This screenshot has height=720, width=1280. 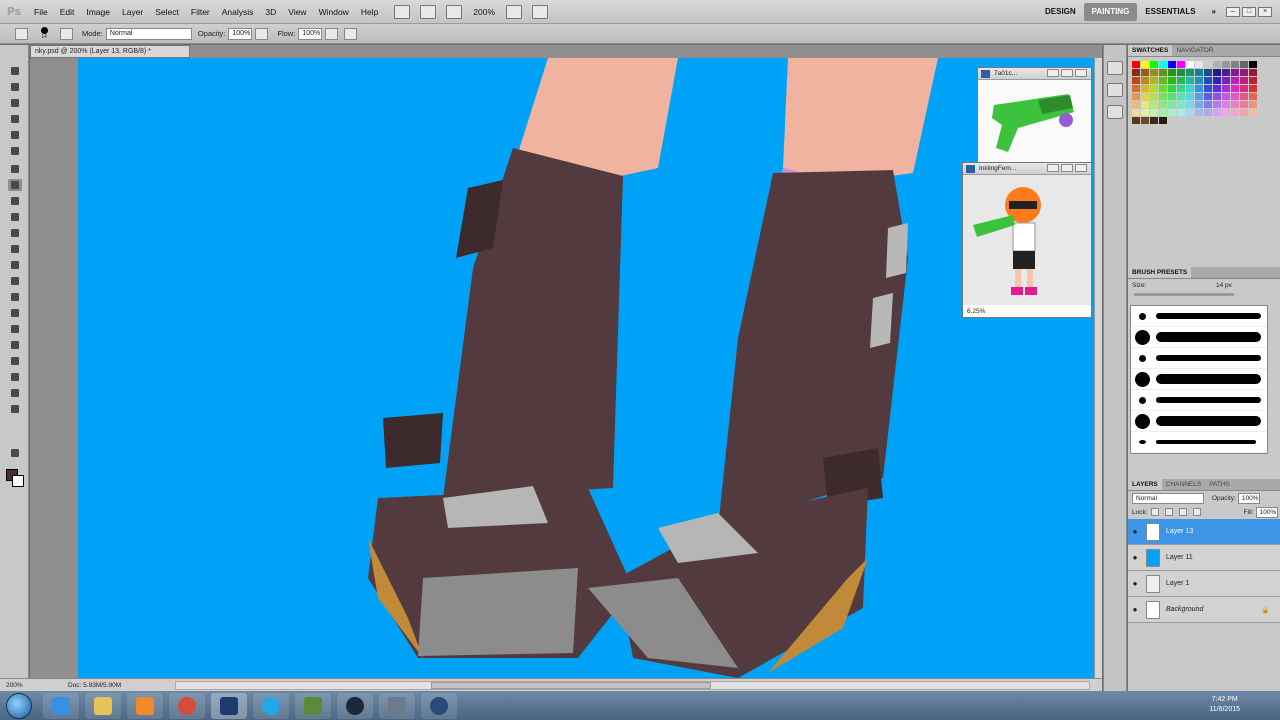 What do you see at coordinates (15, 87) in the screenshot?
I see `marquee-tool-icon` at bounding box center [15, 87].